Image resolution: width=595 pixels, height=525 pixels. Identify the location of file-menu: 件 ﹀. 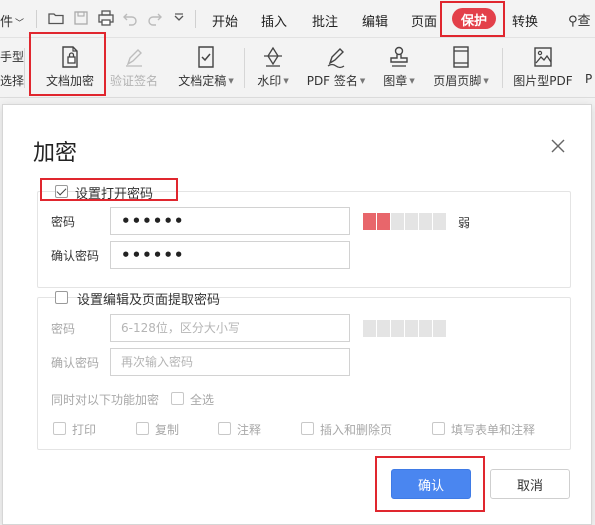
(12, 20).